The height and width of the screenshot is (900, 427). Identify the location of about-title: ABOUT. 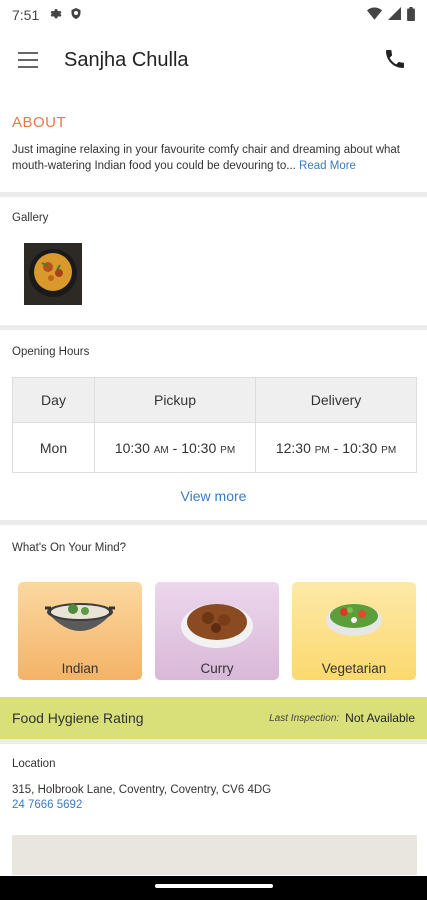
(39, 122).